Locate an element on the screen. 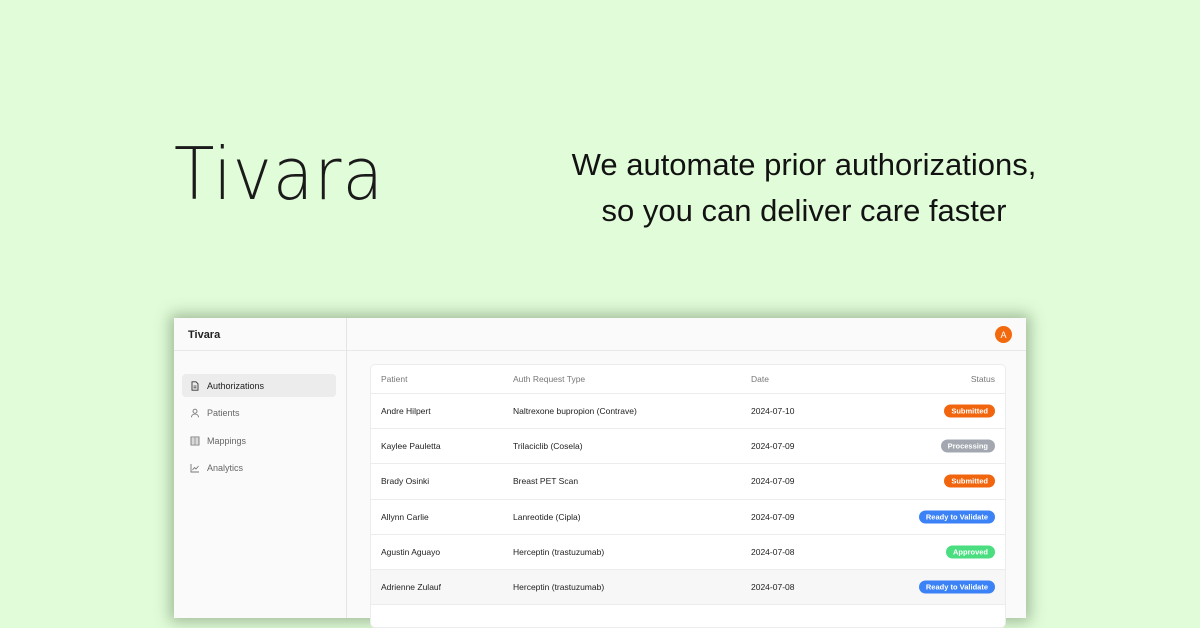 This screenshot has width=1200, height=628. status-badge: Approved is located at coordinates (970, 552).